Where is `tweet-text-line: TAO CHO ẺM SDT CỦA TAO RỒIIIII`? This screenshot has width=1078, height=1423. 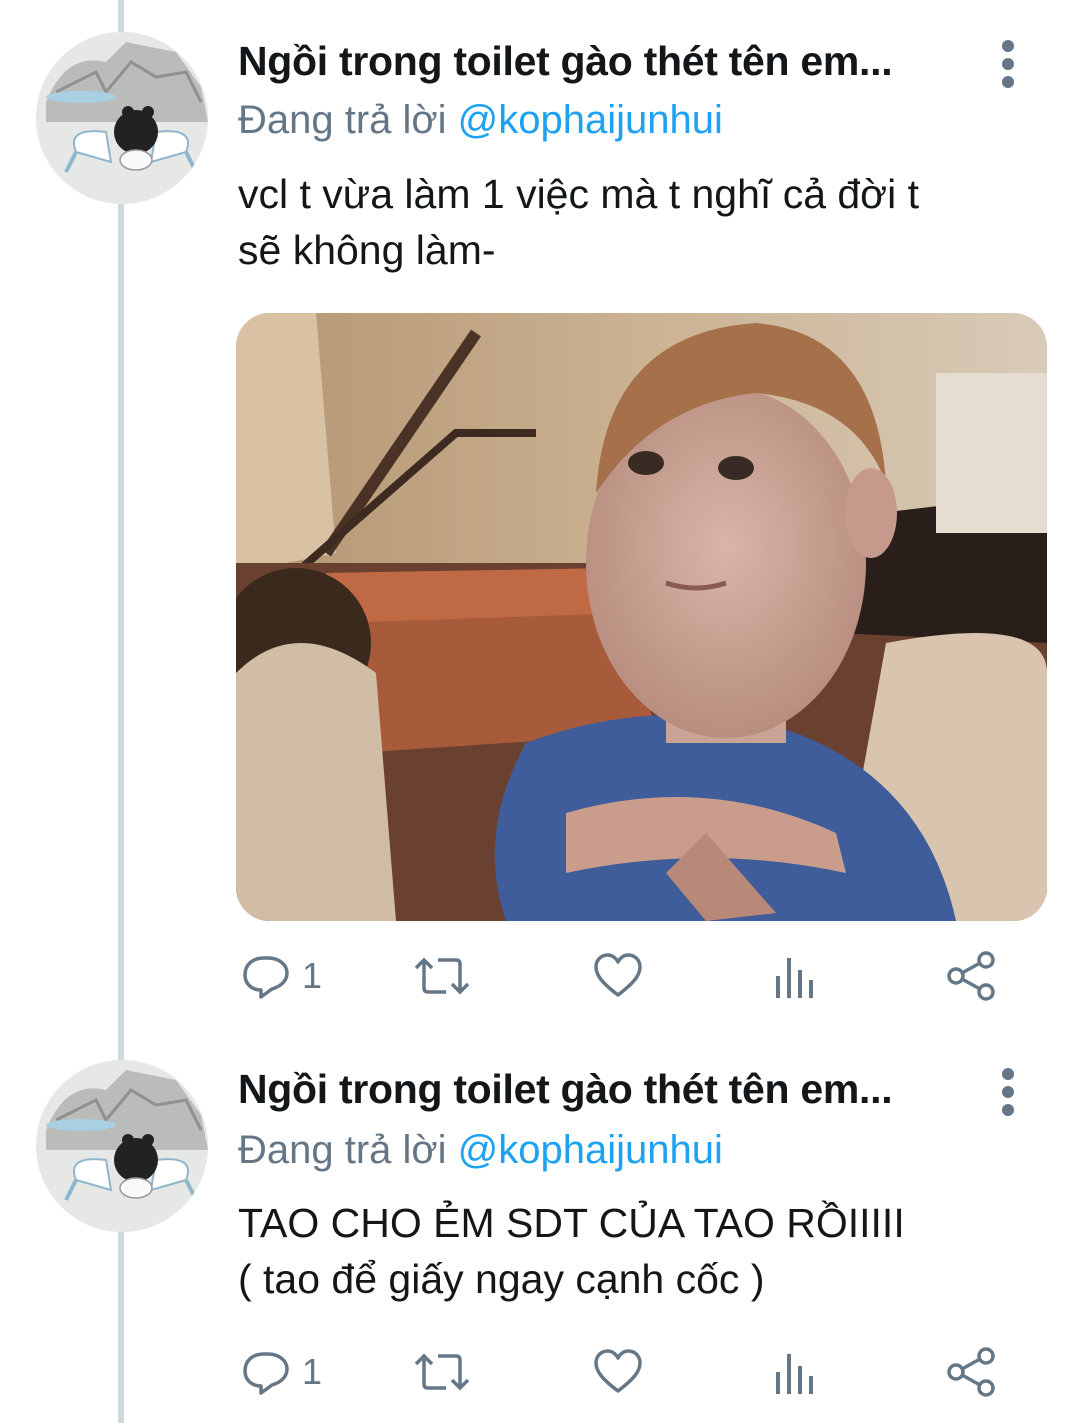
tweet-text-line: TAO CHO ẺM SDT CỦA TAO RỒIIIII is located at coordinates (571, 1223).